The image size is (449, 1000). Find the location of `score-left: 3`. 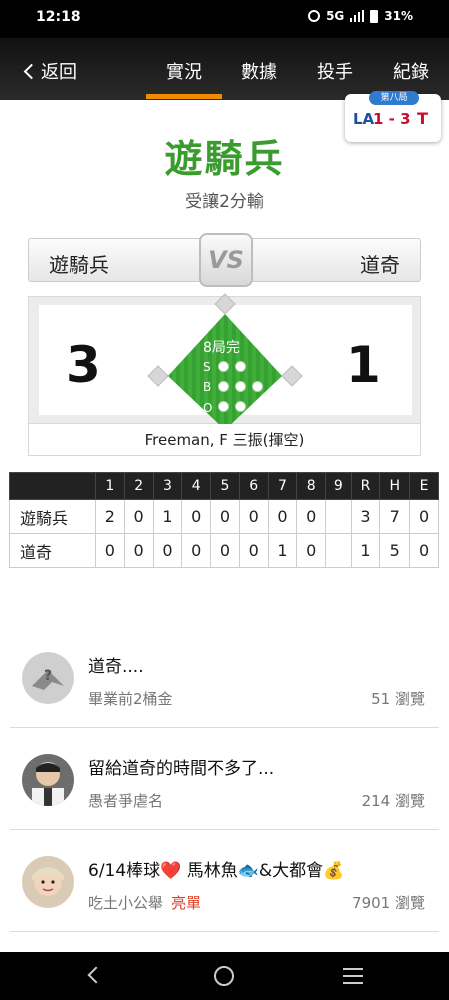

score-left: 3 is located at coordinates (83, 365).